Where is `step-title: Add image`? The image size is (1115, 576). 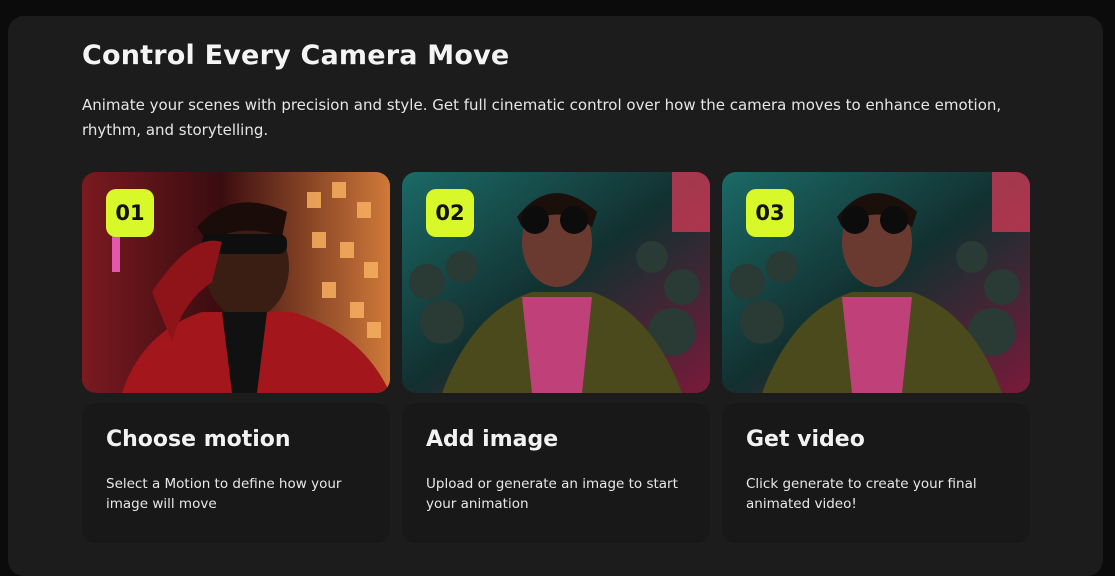
step-title: Add image is located at coordinates (492, 439).